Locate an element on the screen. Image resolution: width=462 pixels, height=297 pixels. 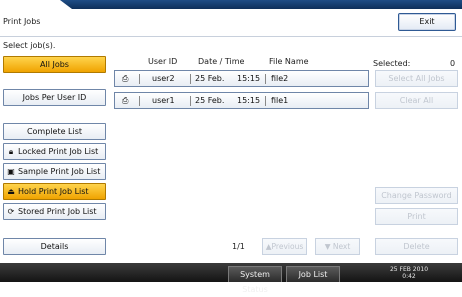
print-button: Print is located at coordinates (416, 216).